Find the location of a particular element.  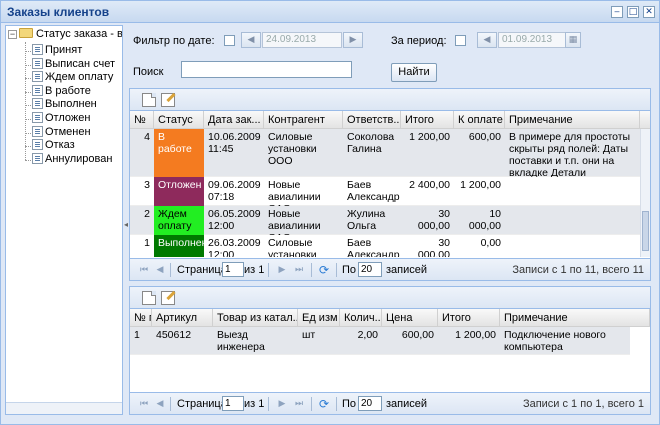

status-badge: Отложен is located at coordinates (179, 191).